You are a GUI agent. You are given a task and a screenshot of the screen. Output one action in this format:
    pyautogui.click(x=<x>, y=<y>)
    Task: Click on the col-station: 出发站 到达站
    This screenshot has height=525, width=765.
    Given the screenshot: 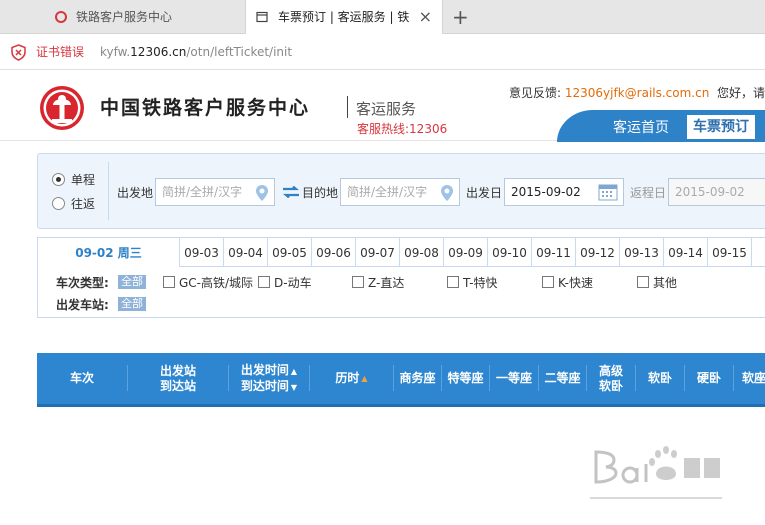 What is the action you would take?
    pyautogui.click(x=178, y=378)
    